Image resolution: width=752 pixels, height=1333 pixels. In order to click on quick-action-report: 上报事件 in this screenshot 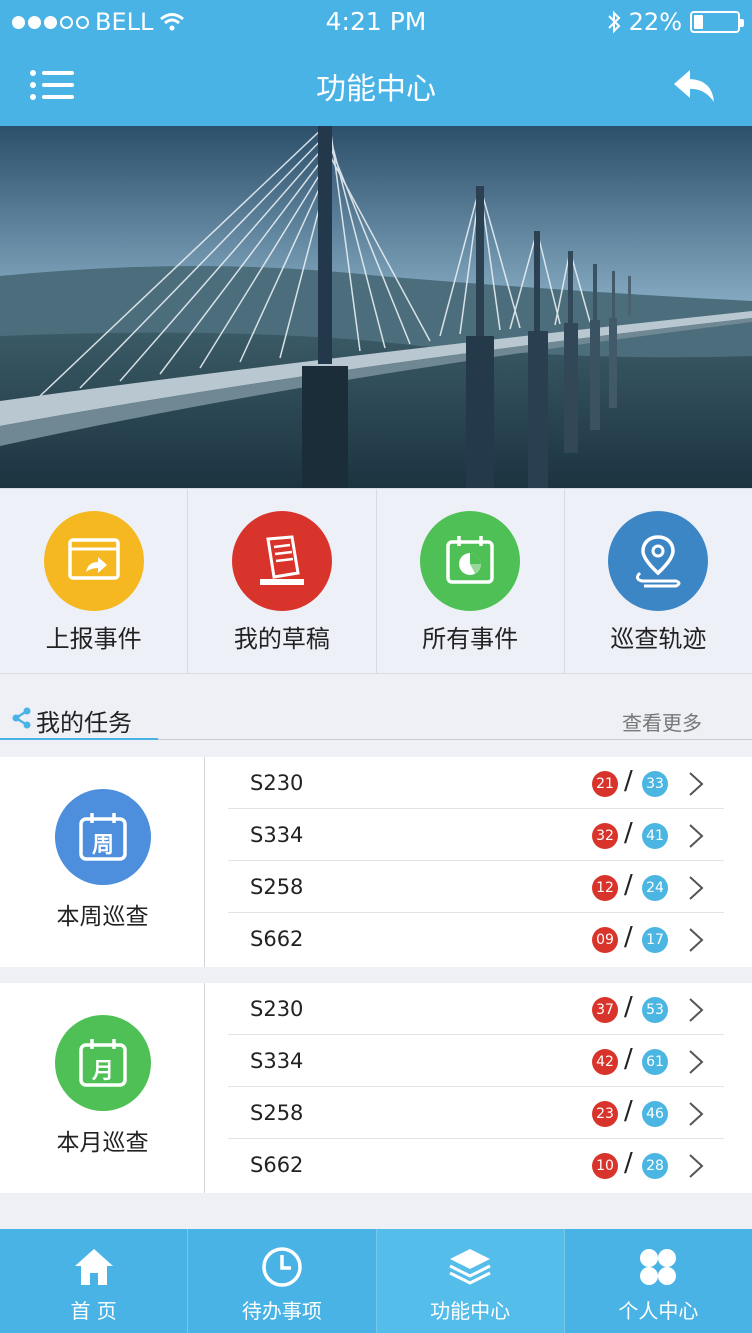, I will do `click(94, 581)`.